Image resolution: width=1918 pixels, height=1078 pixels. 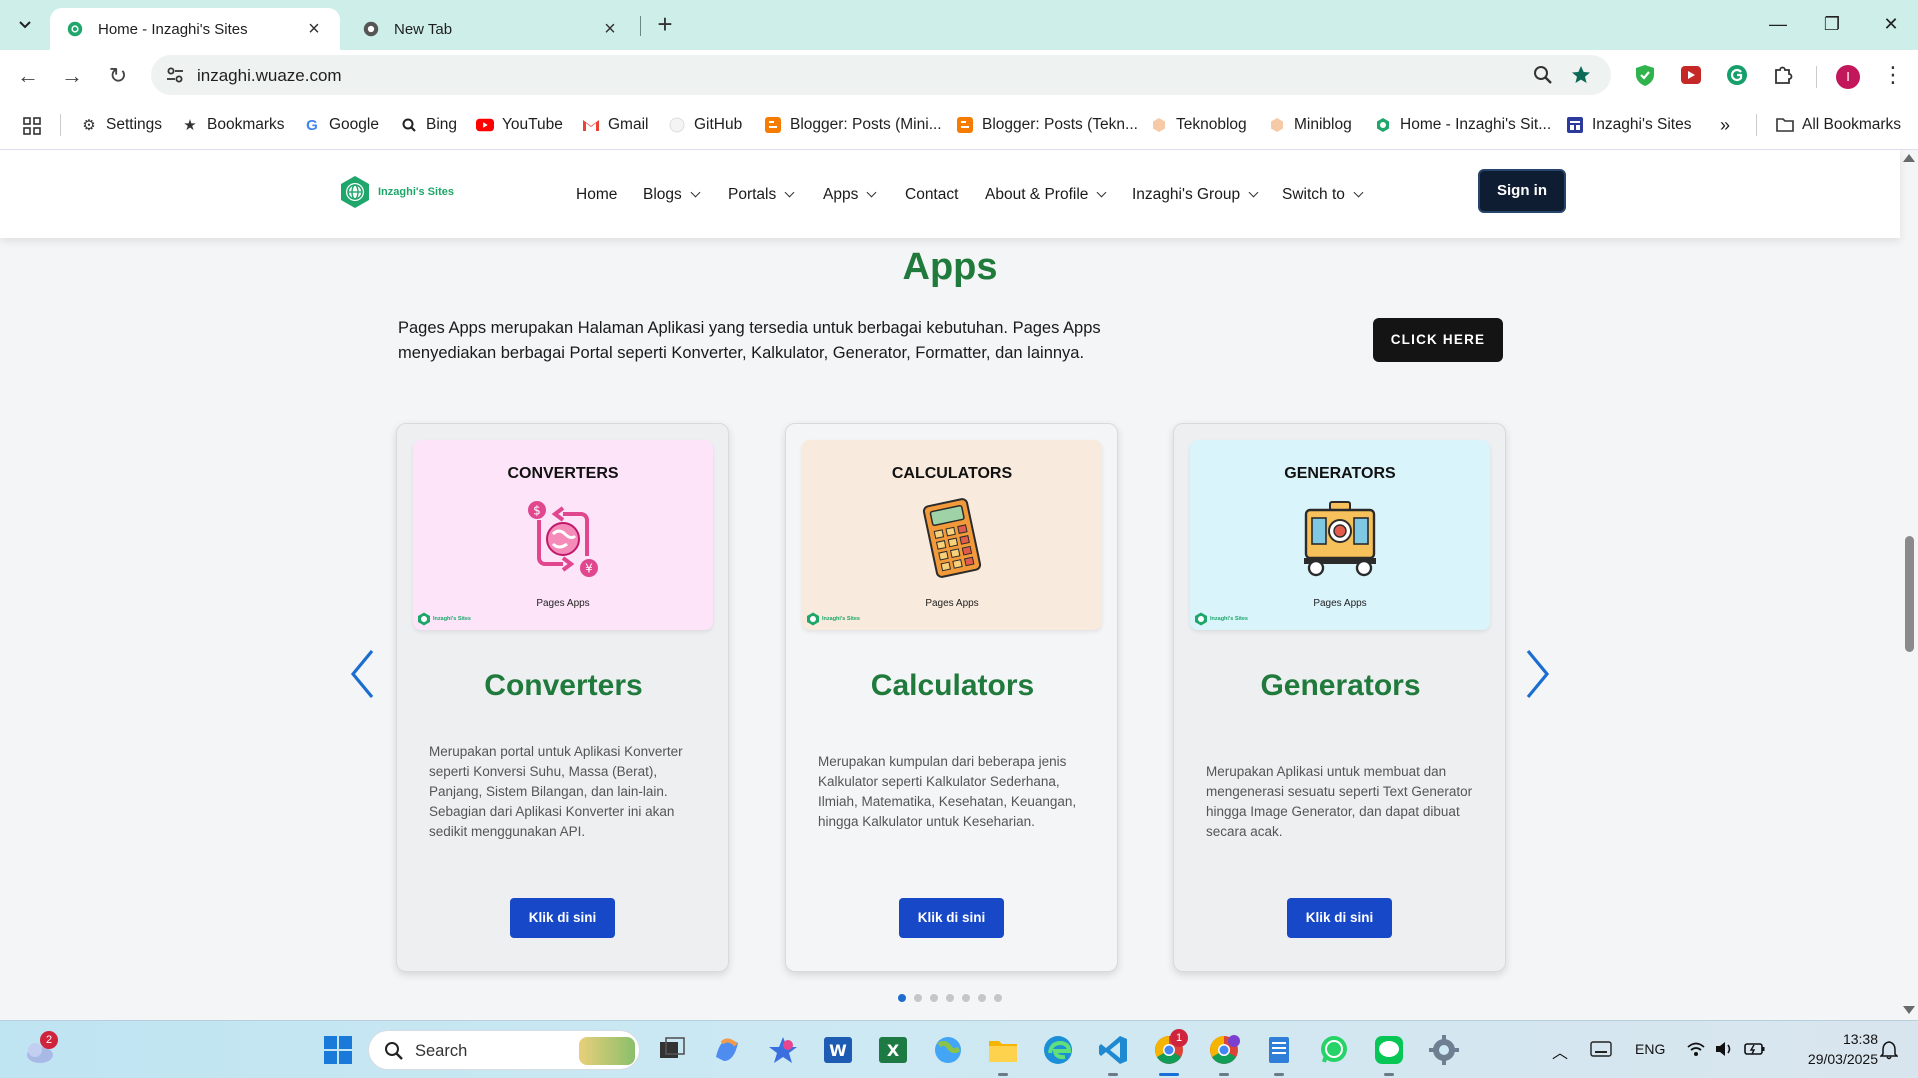 What do you see at coordinates (1848, 77) in the screenshot?
I see `profile-avatar: I` at bounding box center [1848, 77].